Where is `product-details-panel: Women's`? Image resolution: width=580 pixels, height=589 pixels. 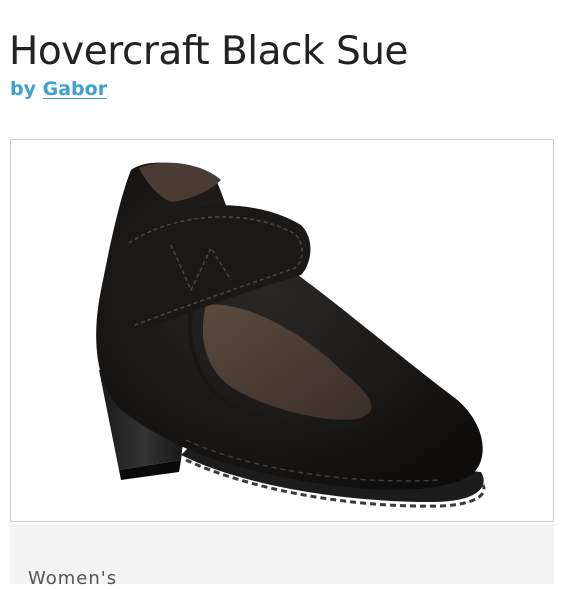
product-details-panel: Women's is located at coordinates (282, 556).